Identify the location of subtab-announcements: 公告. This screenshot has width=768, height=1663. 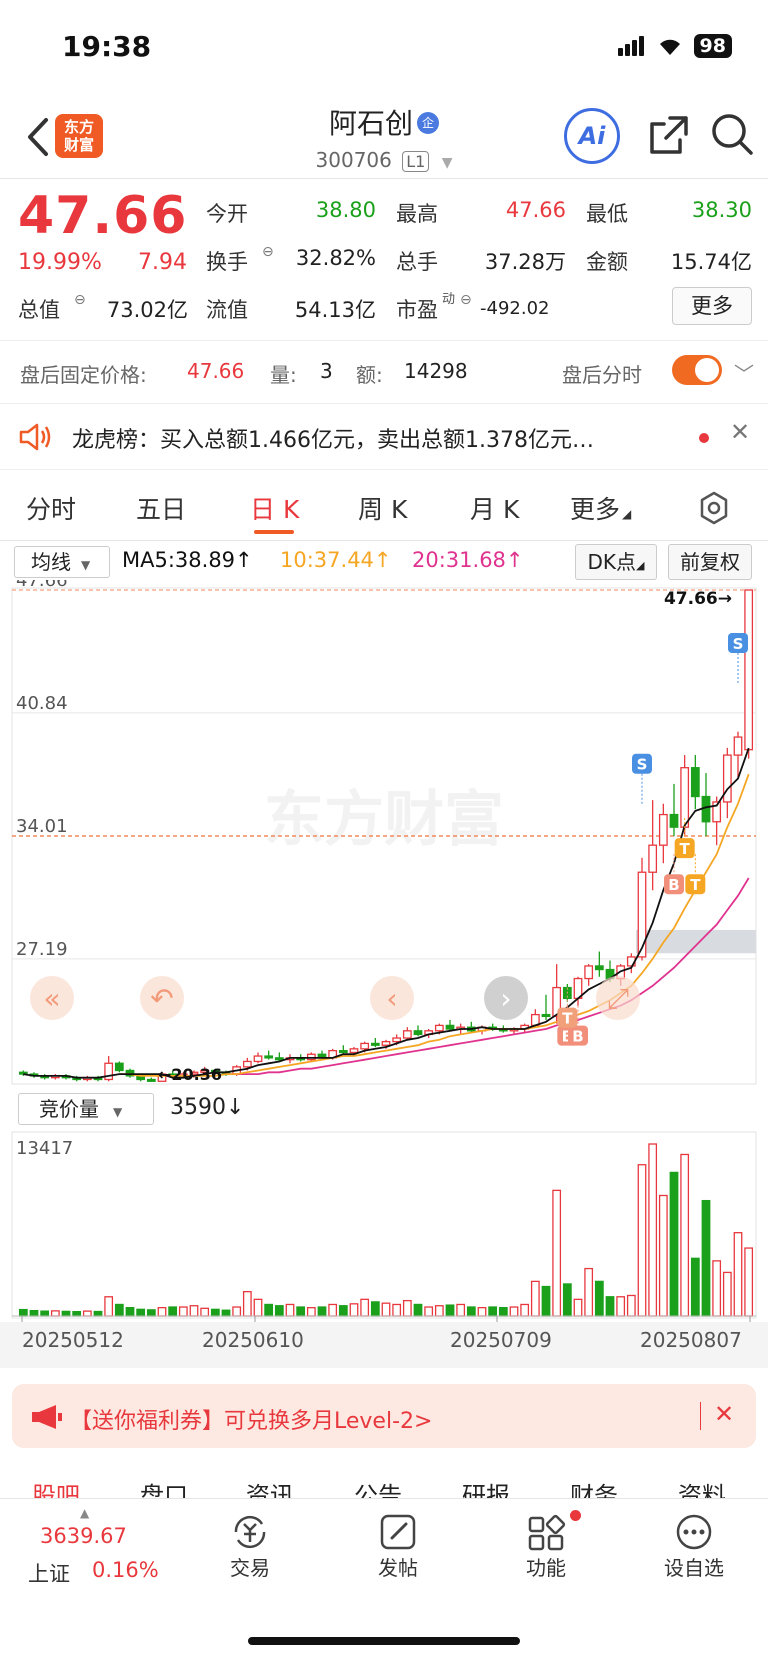
(378, 1487).